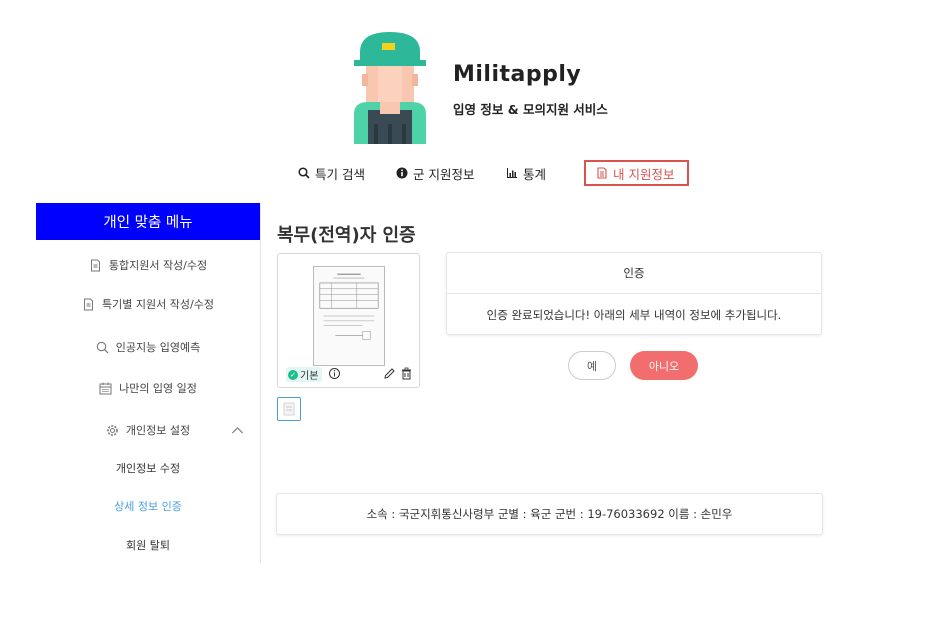 This screenshot has height=643, width=949. Describe the element at coordinates (512, 173) in the screenshot. I see `bar-chart-icon` at that location.